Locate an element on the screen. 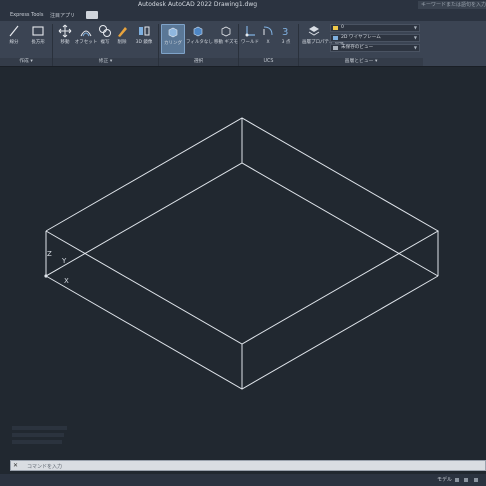 This screenshot has width=486, height=486. ucs-x-icon is located at coordinates (268, 31).